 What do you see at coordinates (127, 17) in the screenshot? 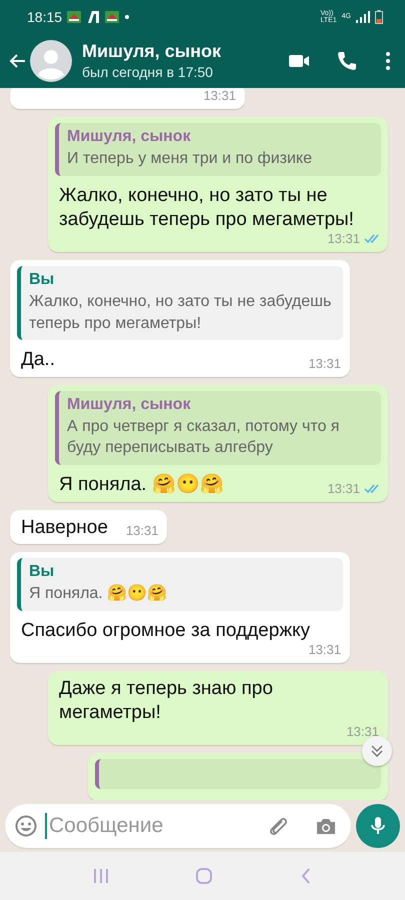
I see `dot-icon` at bounding box center [127, 17].